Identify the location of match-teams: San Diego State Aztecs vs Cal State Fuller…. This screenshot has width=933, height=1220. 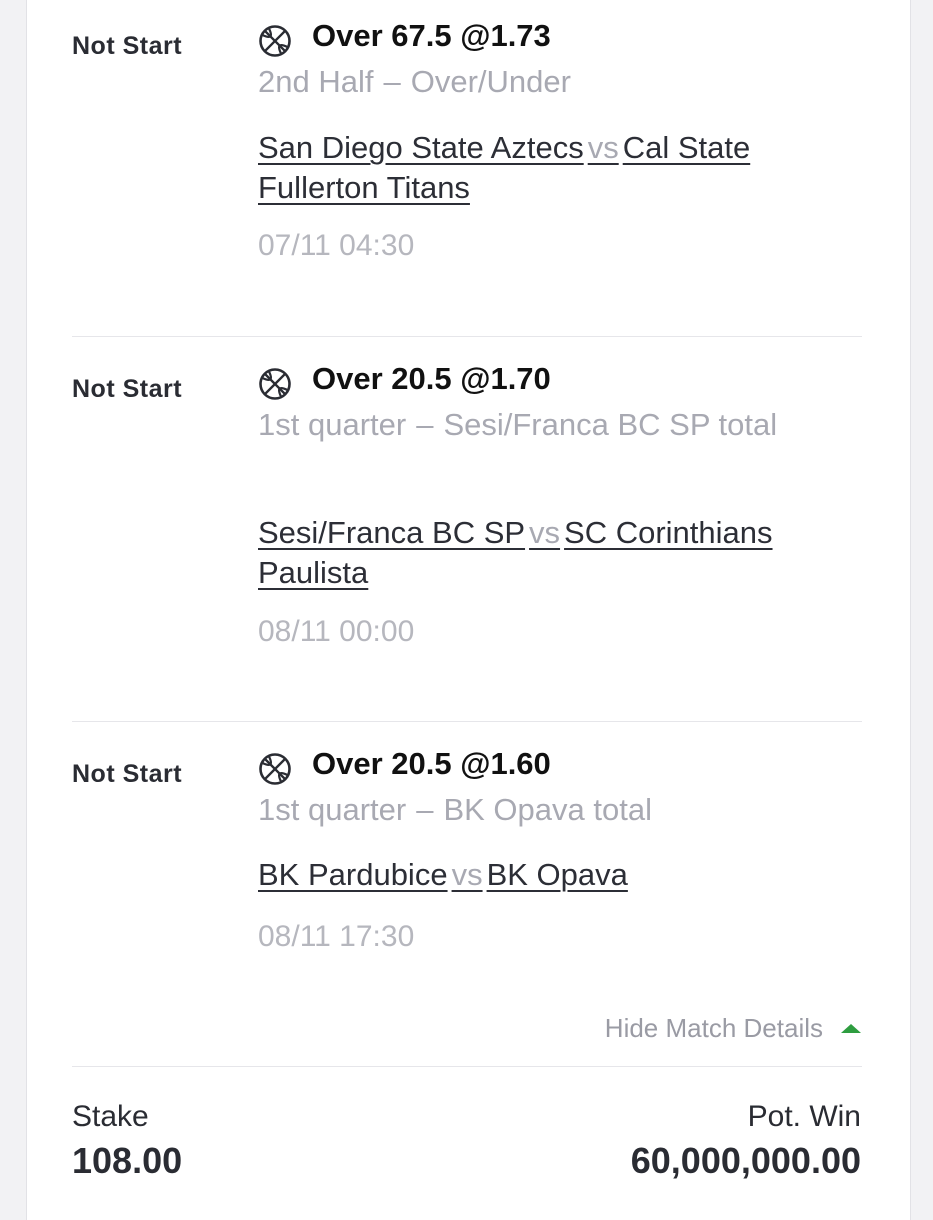
(558, 168).